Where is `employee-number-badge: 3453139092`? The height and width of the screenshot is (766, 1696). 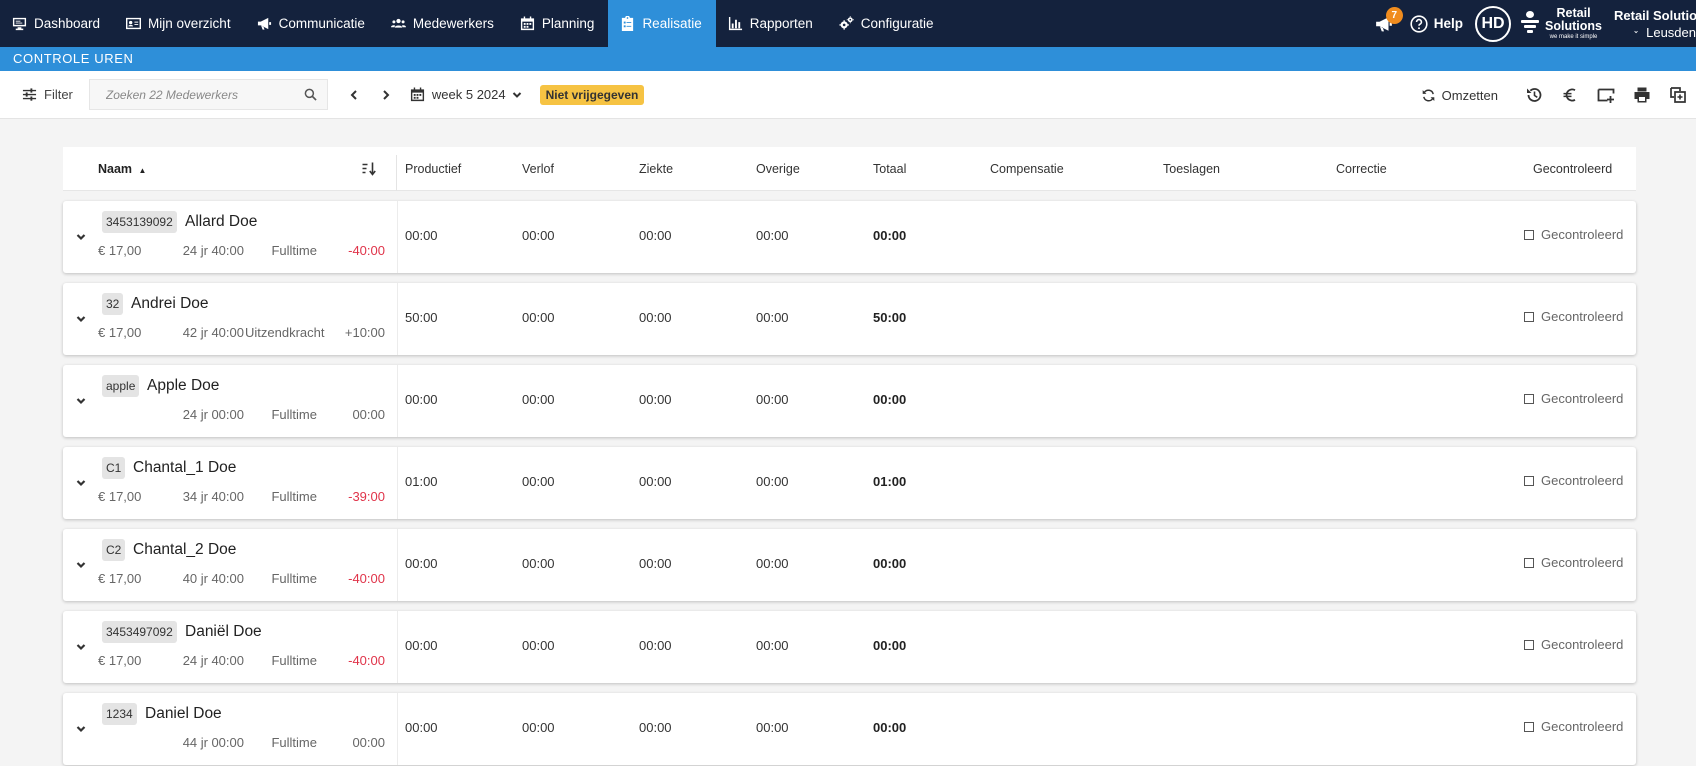
employee-number-badge: 3453139092 is located at coordinates (139, 222).